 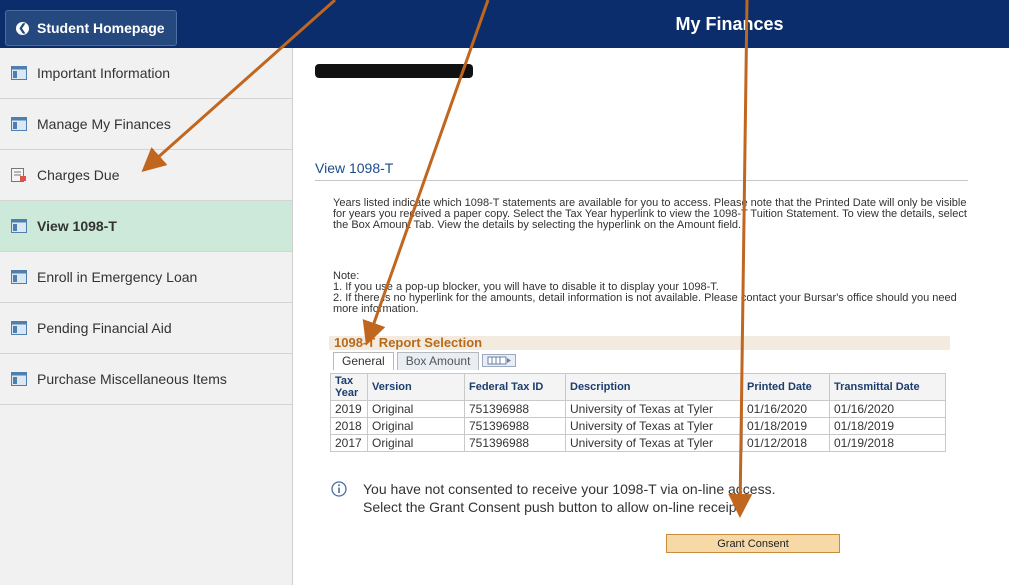 I want to click on tab-box-amount: Box Amount, so click(x=438, y=361).